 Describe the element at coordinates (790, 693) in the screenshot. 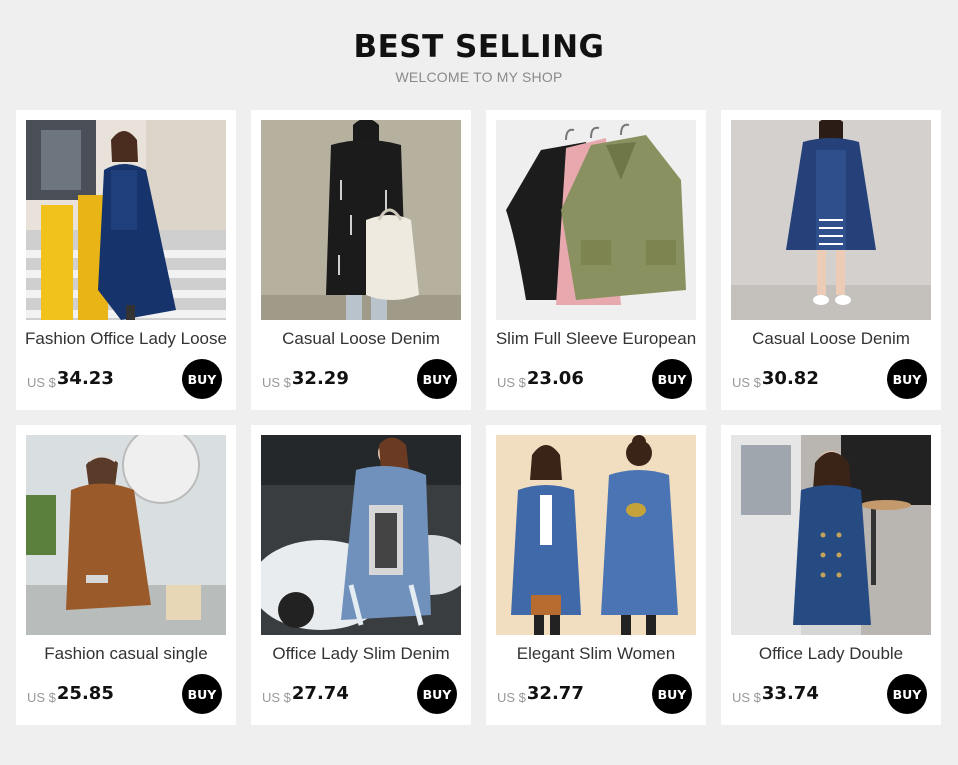

I see `price-amount: 33.74` at that location.